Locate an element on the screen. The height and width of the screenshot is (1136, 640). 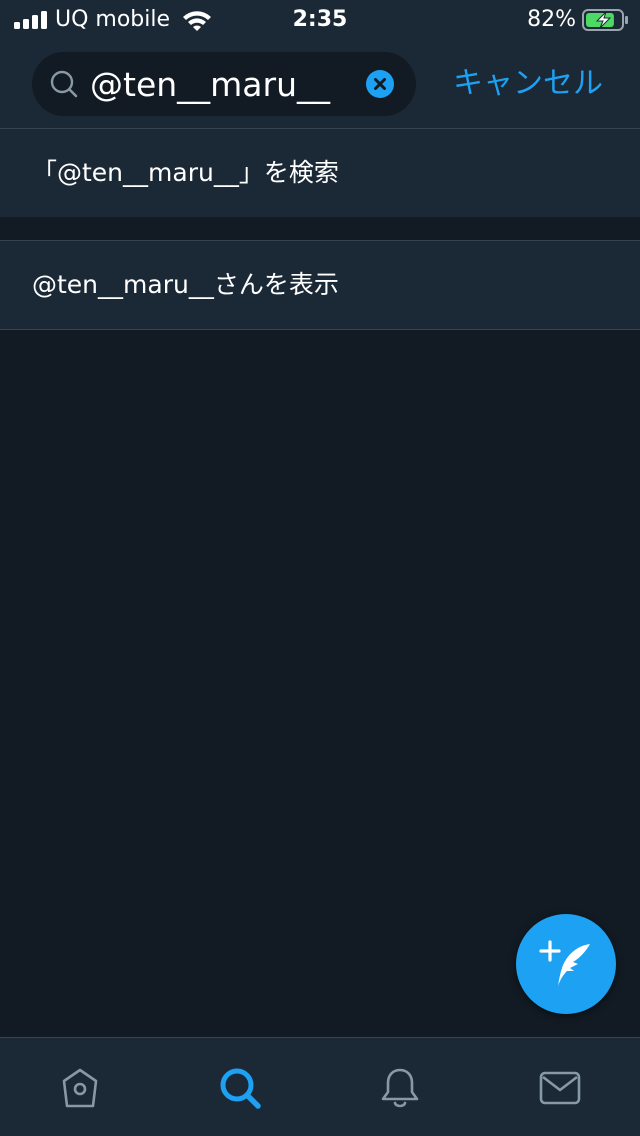
clear-search-button is located at coordinates (380, 84).